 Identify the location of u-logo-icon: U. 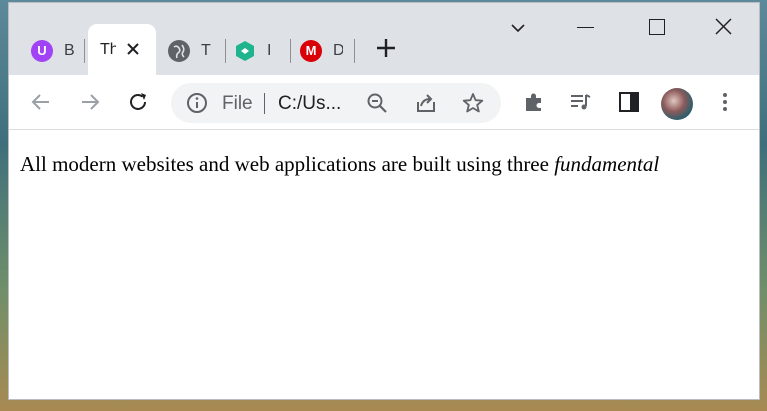
(42, 50).